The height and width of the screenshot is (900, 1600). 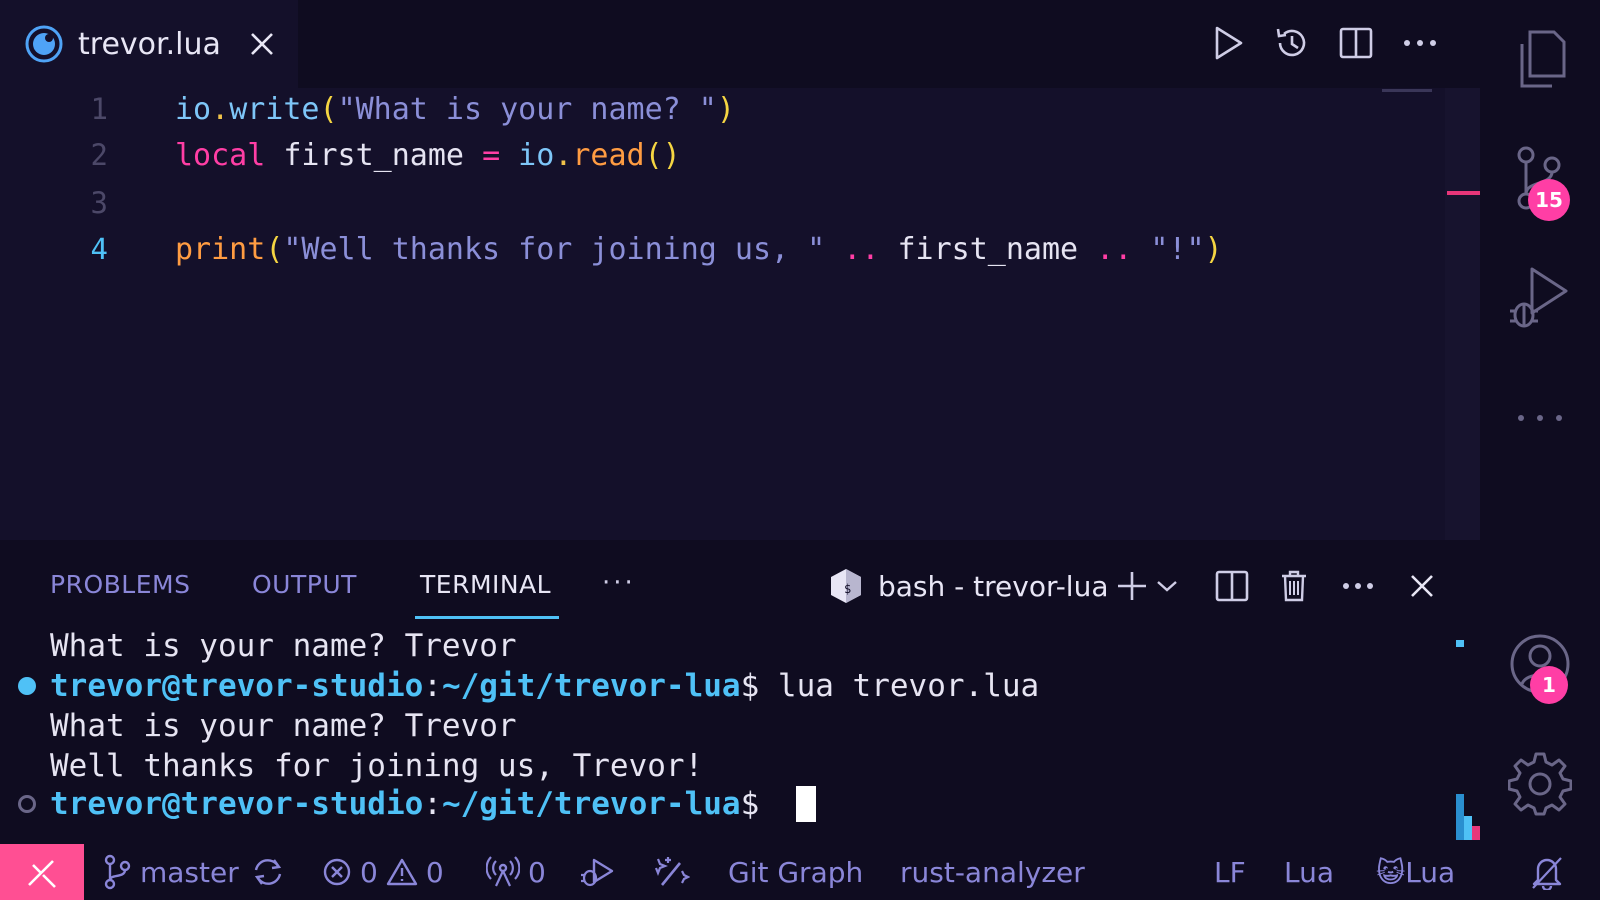 I want to click on terminal-line: Well thanks for joining us, Trevor!, so click(x=377, y=766).